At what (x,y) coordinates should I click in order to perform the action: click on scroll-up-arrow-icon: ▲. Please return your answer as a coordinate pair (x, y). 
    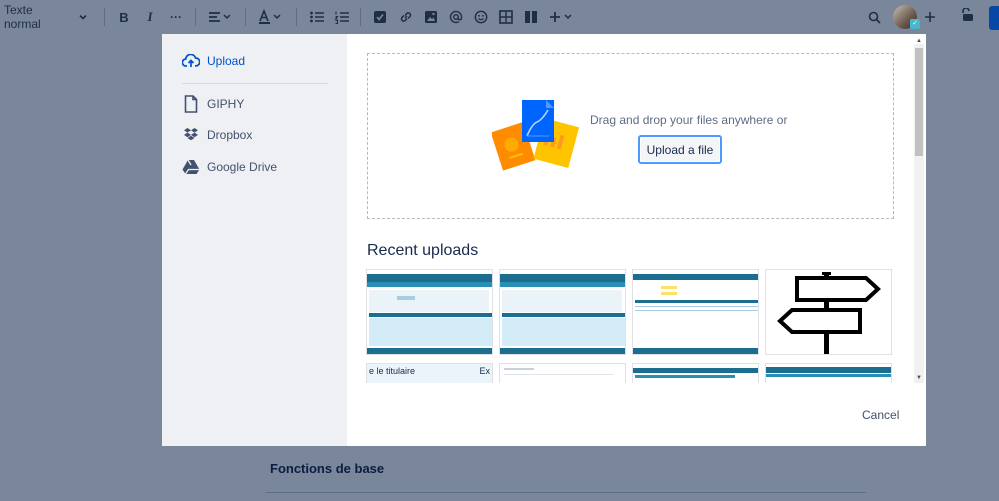
    Looking at the image, I should click on (919, 41).